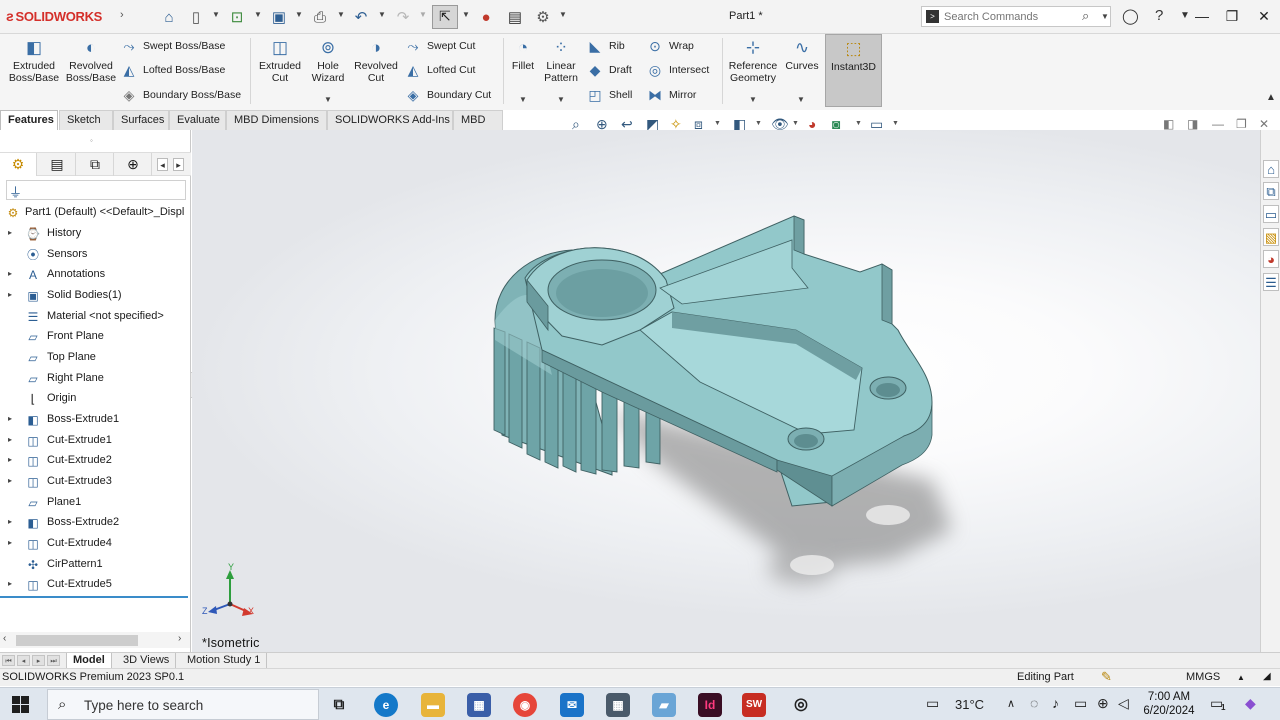 This screenshot has height=720, width=1280. I want to click on tab-3d-views: 3D Views, so click(147, 660).